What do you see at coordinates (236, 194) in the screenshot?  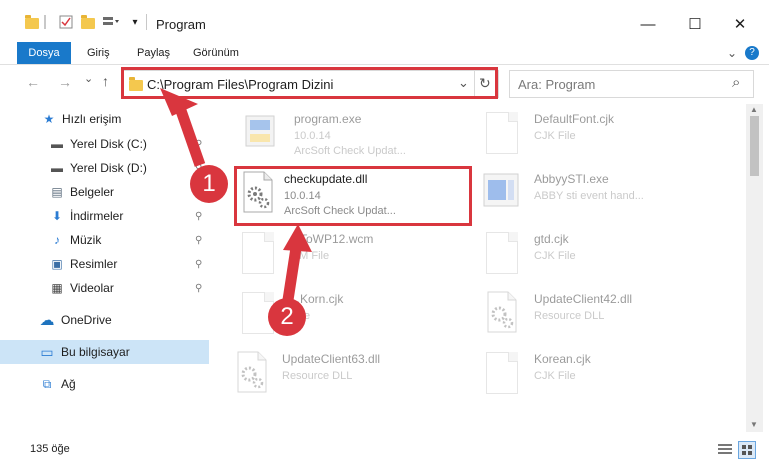 I see `annotation-arrows` at bounding box center [236, 194].